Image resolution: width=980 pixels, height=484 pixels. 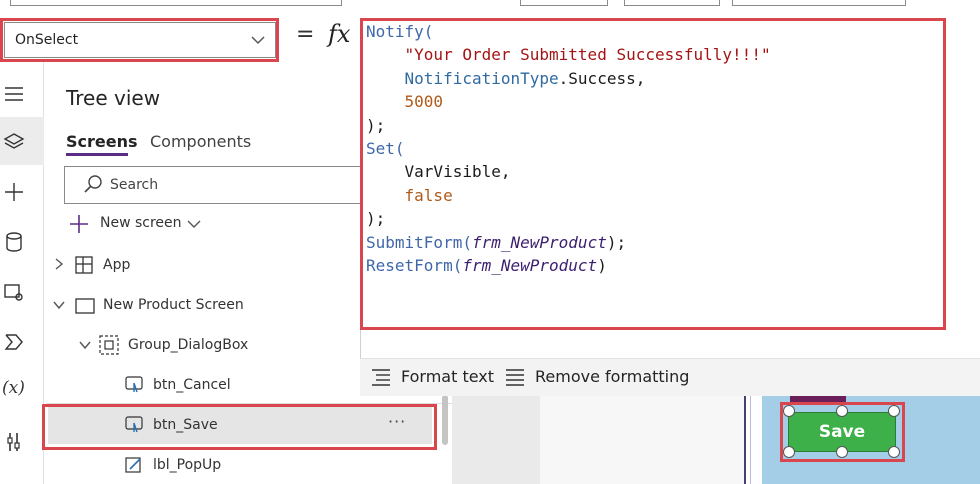 I want to click on code-token: Notify(, so click(x=400, y=31).